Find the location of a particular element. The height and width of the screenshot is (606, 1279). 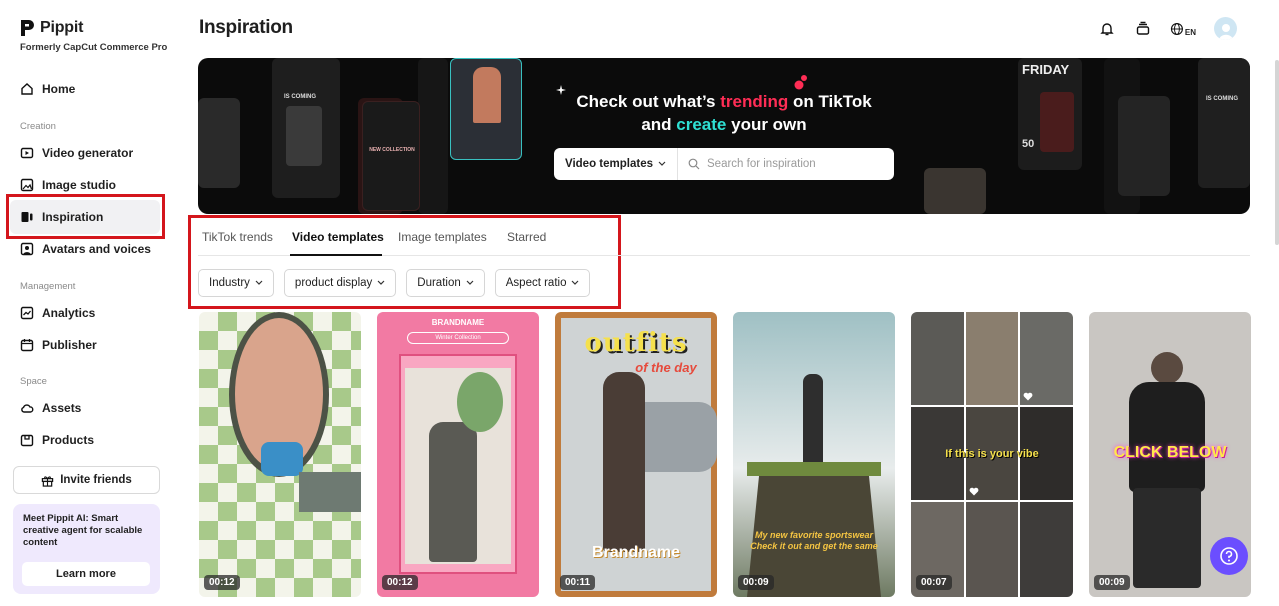

image-studio-icon is located at coordinates (27, 185).